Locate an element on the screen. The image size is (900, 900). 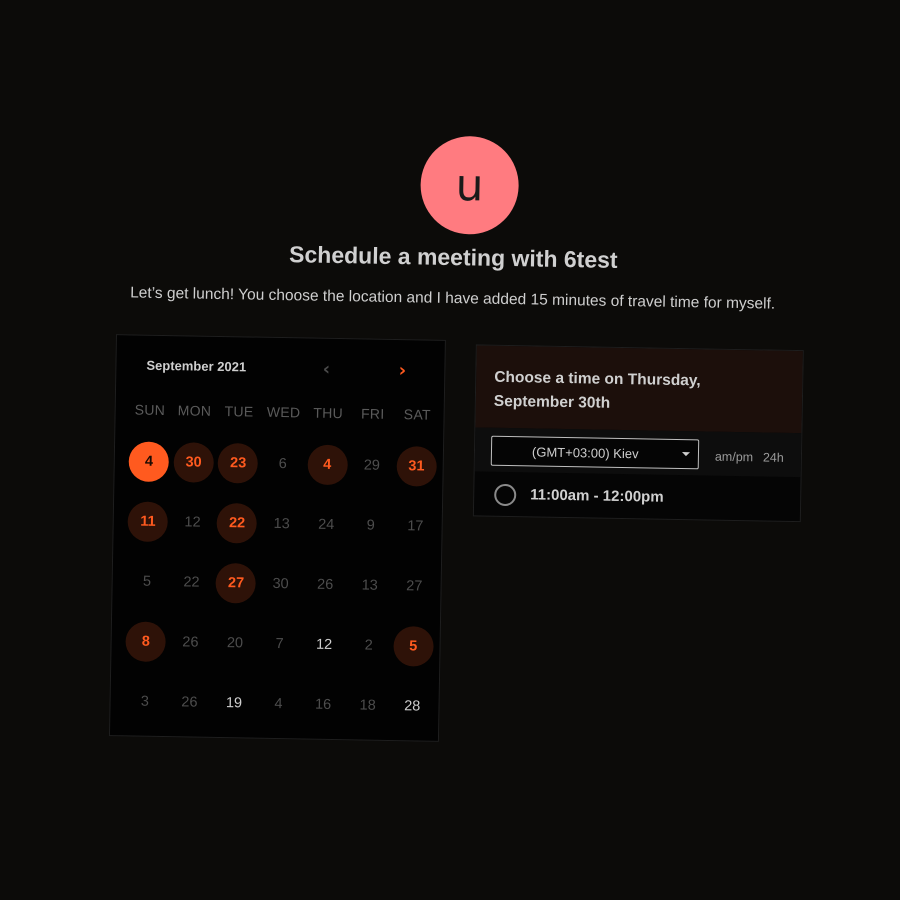
calendar-cell: 2 is located at coordinates (369, 645).